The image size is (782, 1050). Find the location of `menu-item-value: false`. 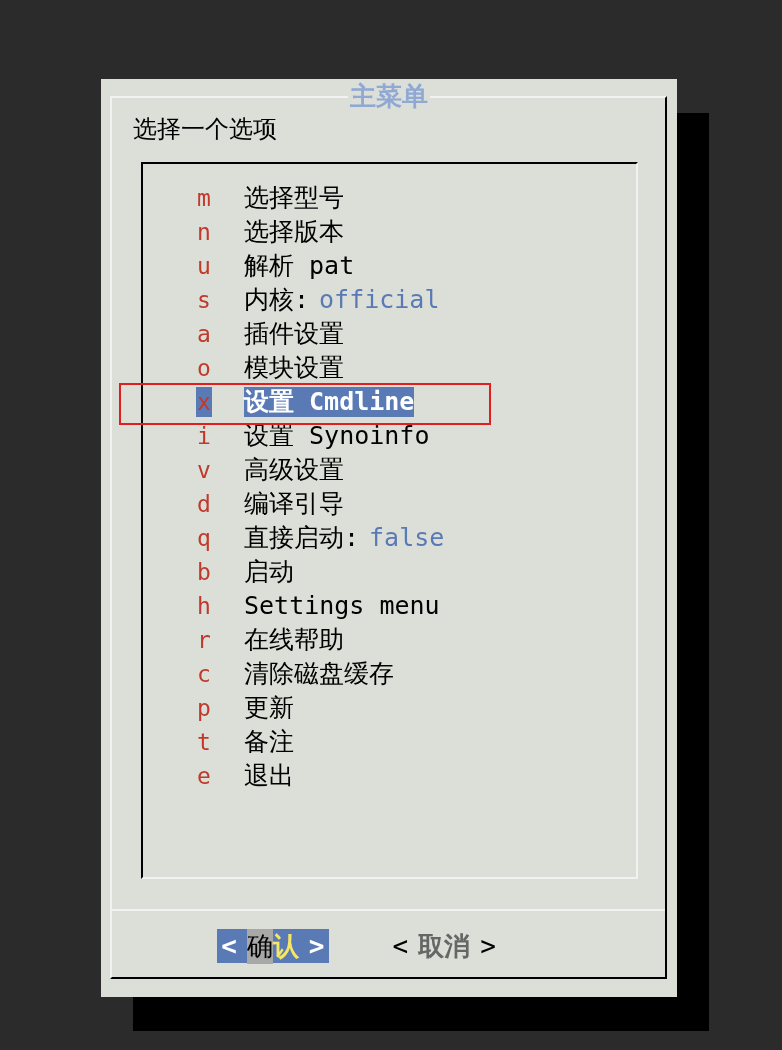

menu-item-value: false is located at coordinates (407, 538).